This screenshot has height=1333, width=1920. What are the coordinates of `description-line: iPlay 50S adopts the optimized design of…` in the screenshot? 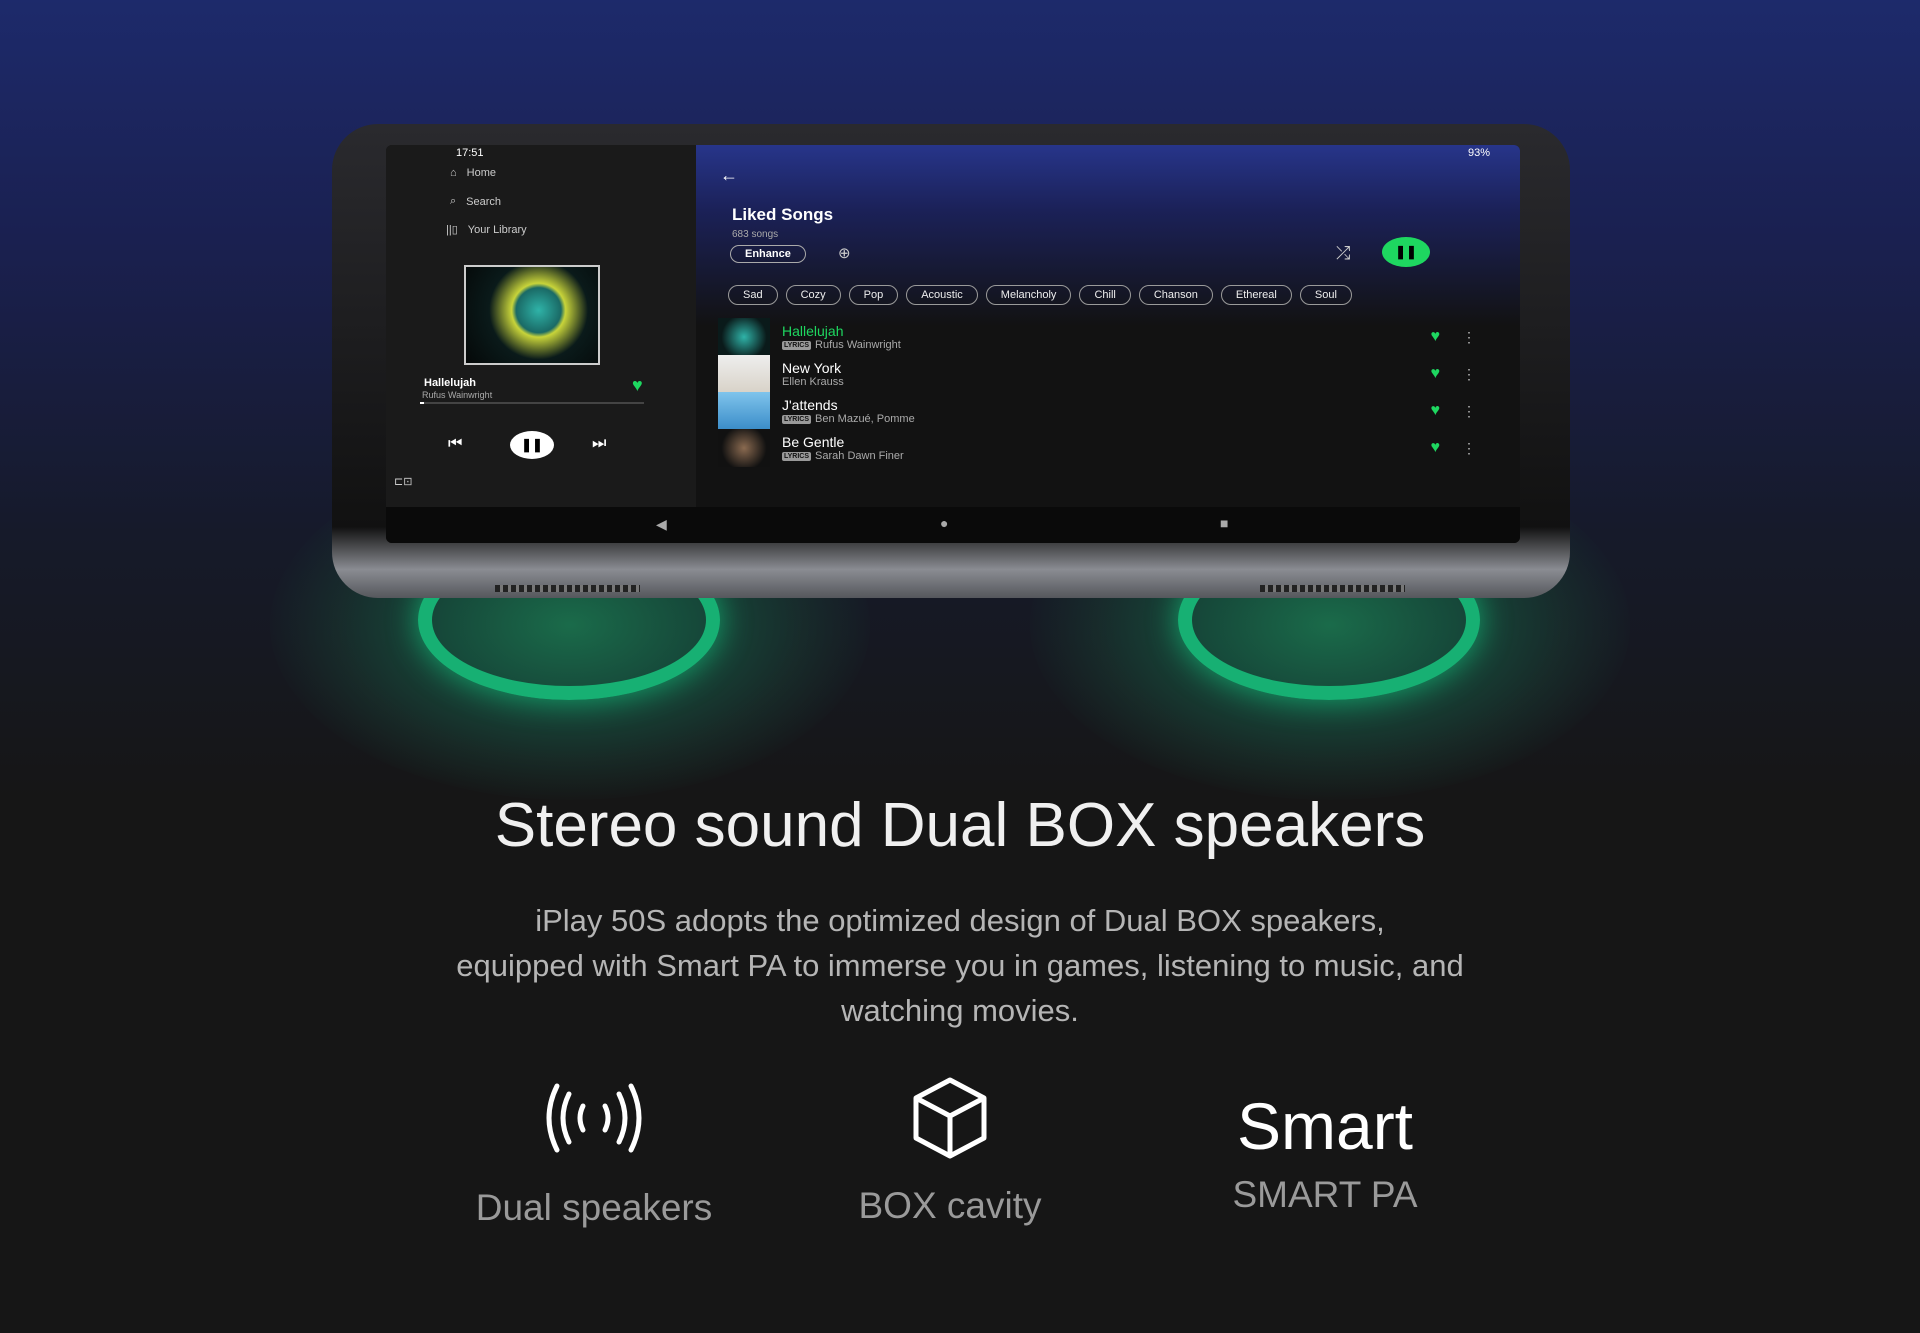 It's located at (960, 920).